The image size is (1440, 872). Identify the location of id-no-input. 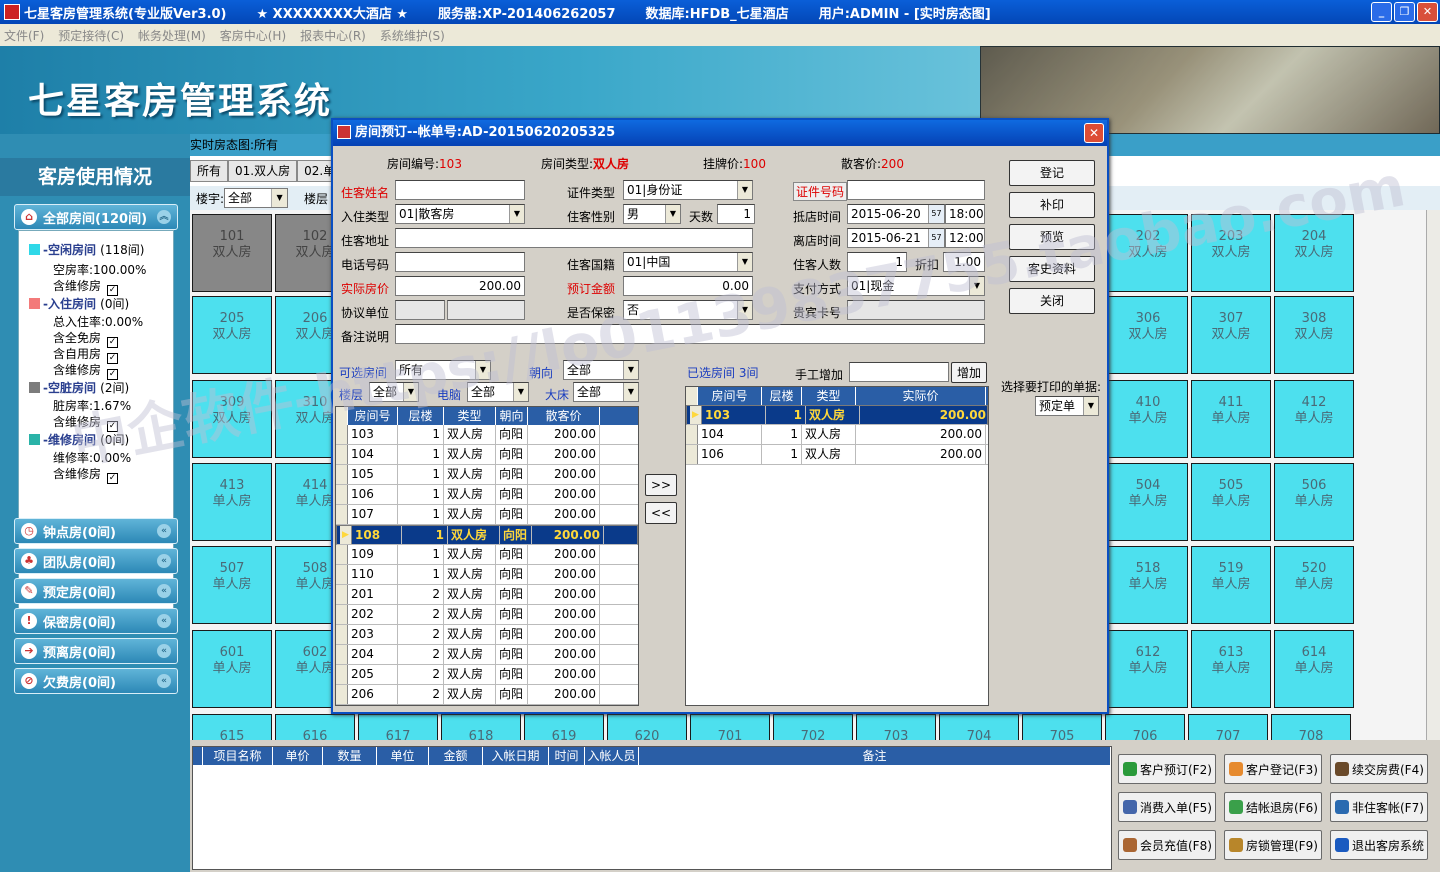
(916, 190).